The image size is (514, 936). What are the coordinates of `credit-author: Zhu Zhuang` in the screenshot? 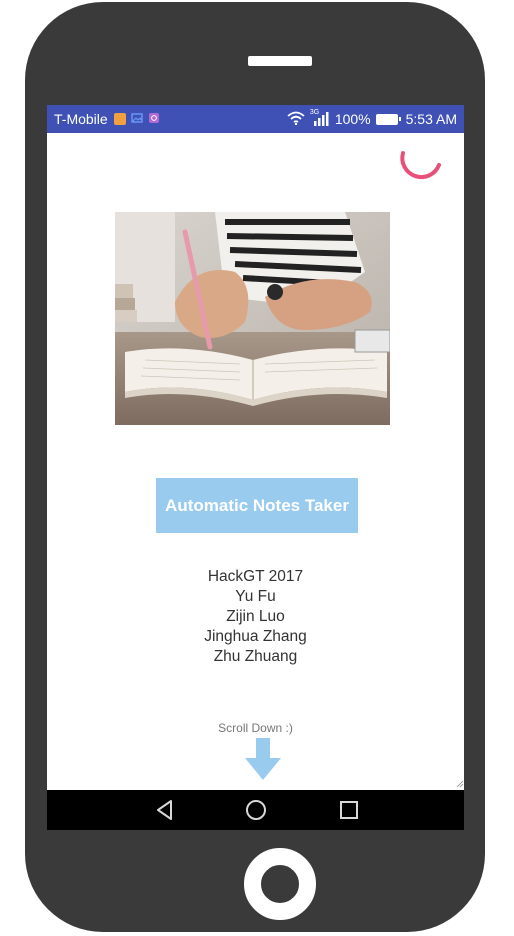 It's located at (255, 656).